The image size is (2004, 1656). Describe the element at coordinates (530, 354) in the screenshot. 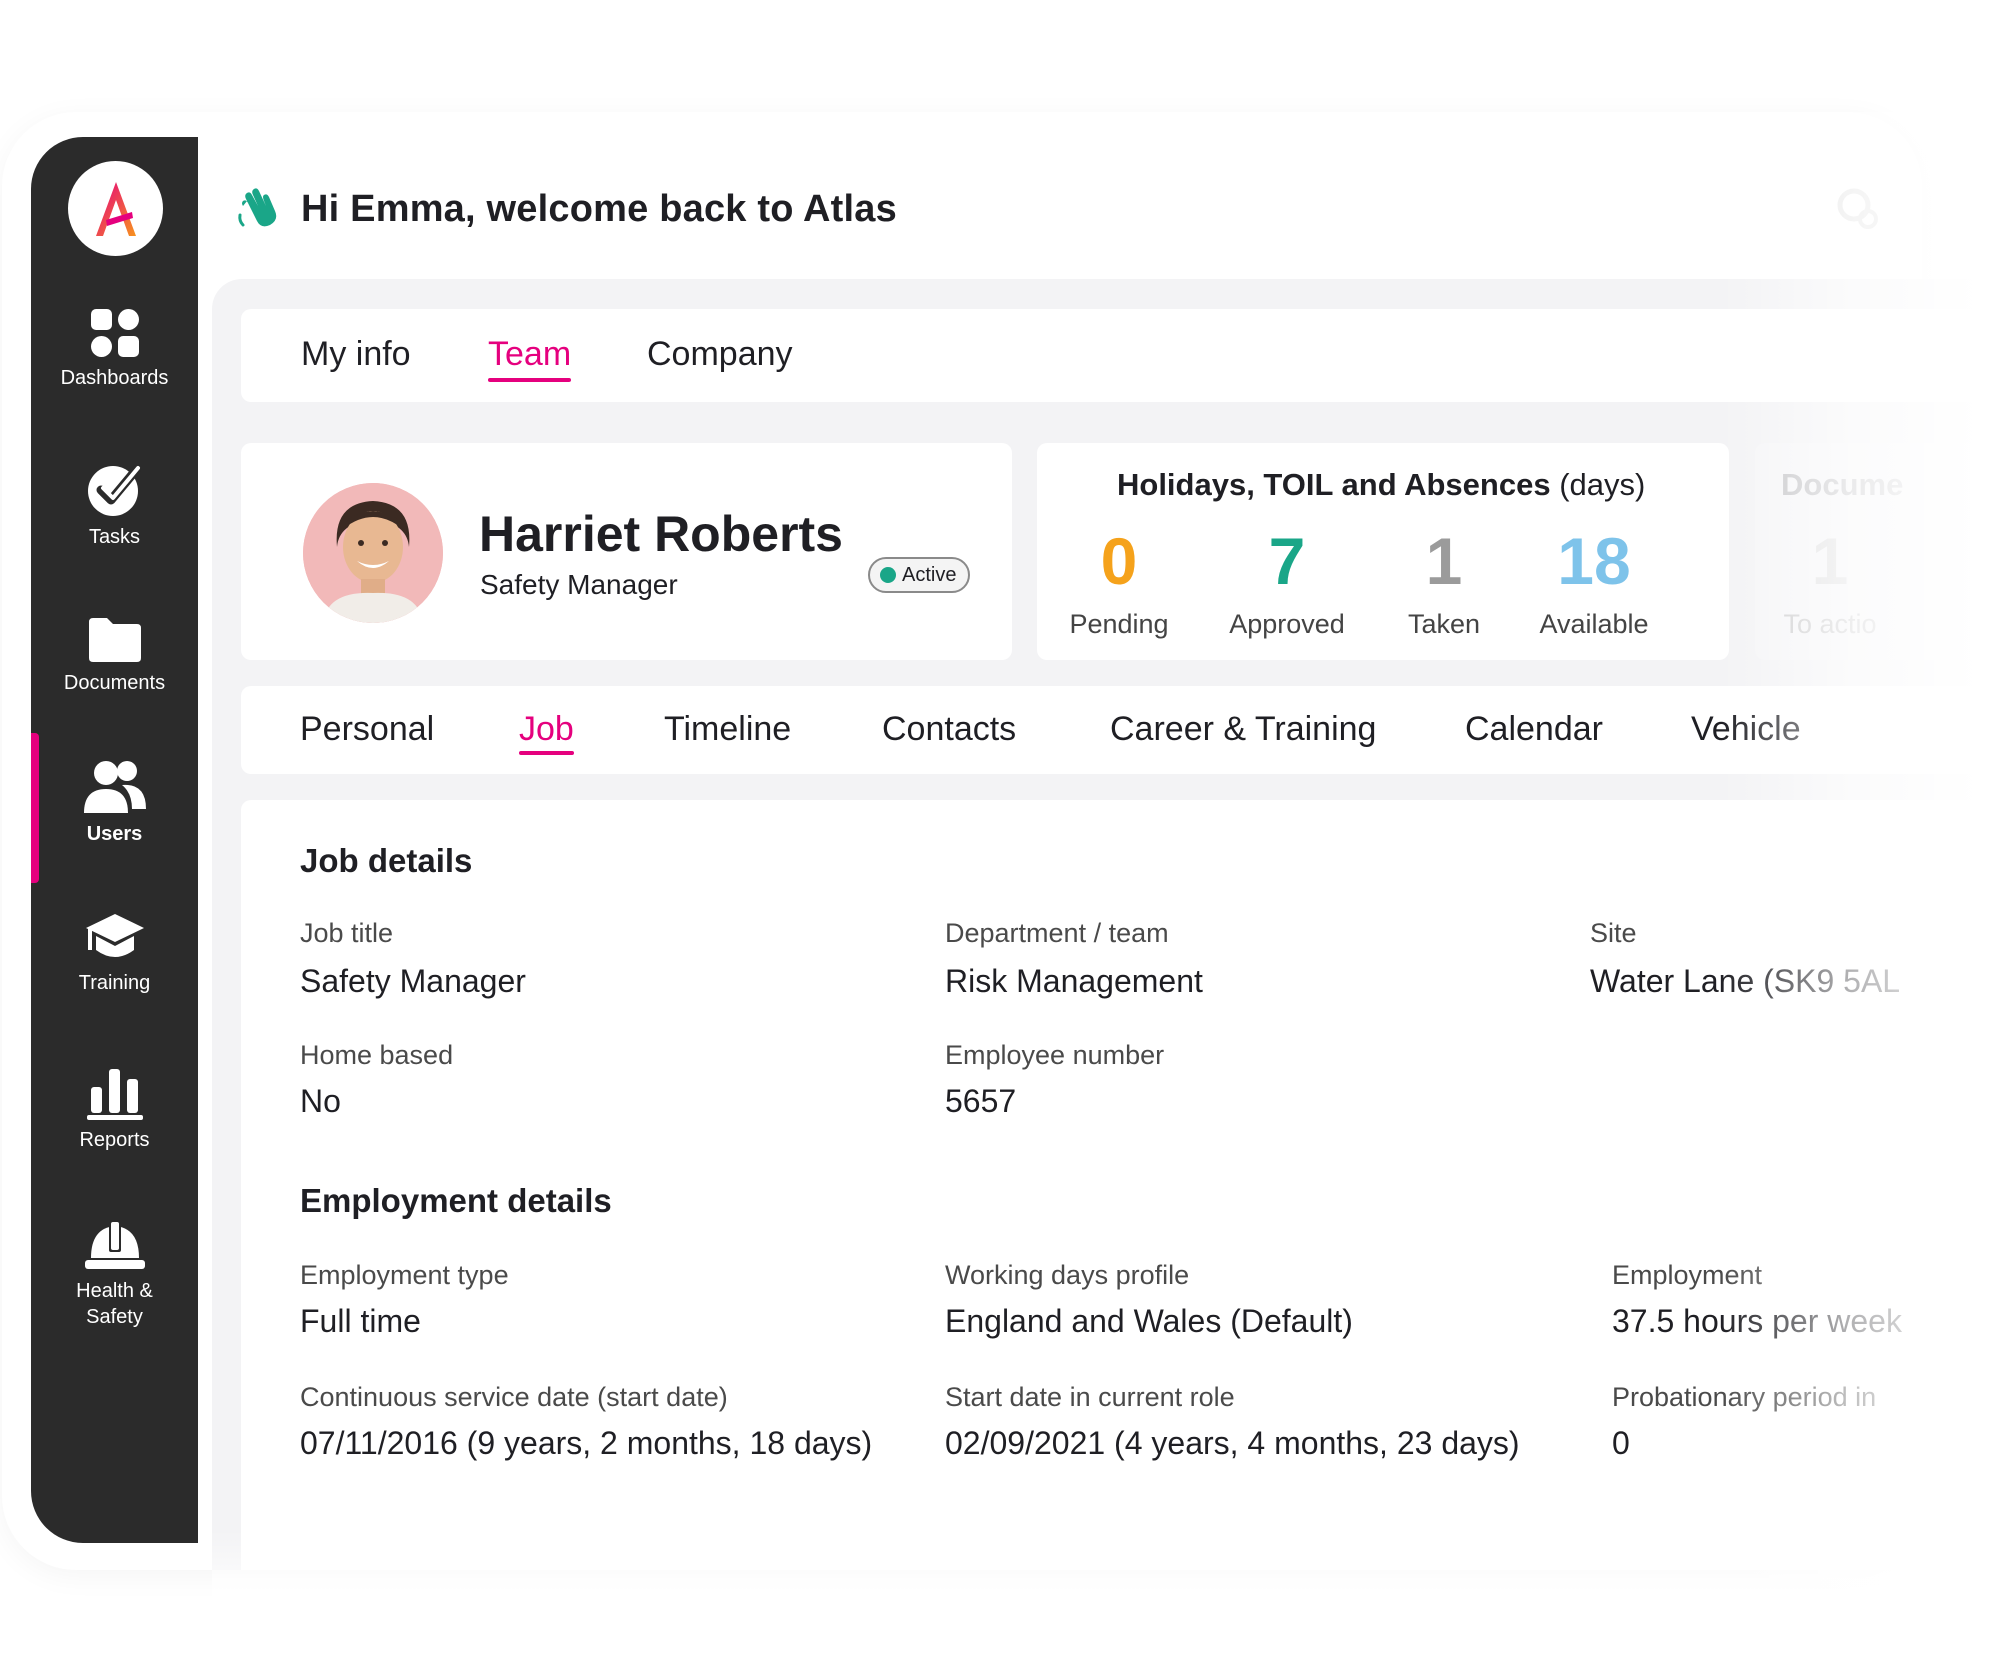

I see `tab-label: Team` at that location.